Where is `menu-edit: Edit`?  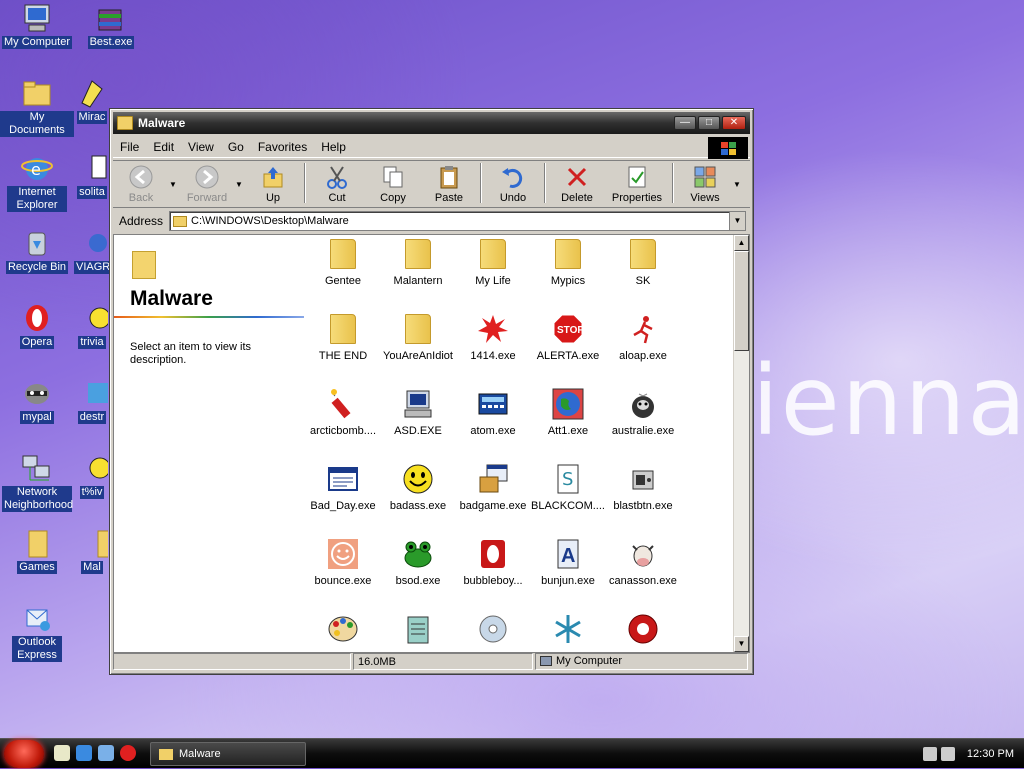
menu-edit: Edit is located at coordinates (163, 147).